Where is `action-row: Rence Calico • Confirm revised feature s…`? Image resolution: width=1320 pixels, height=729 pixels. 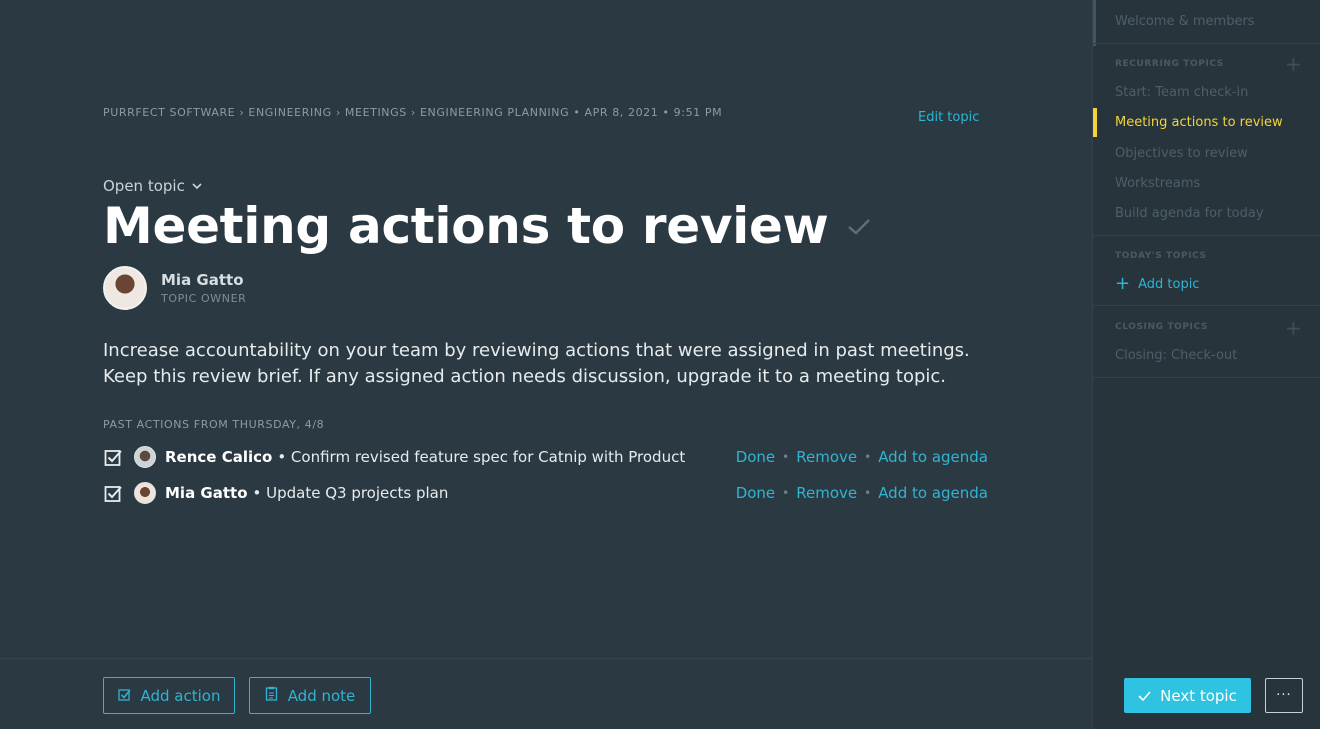 action-row: Rence Calico • Confirm revised feature s… is located at coordinates (545, 457).